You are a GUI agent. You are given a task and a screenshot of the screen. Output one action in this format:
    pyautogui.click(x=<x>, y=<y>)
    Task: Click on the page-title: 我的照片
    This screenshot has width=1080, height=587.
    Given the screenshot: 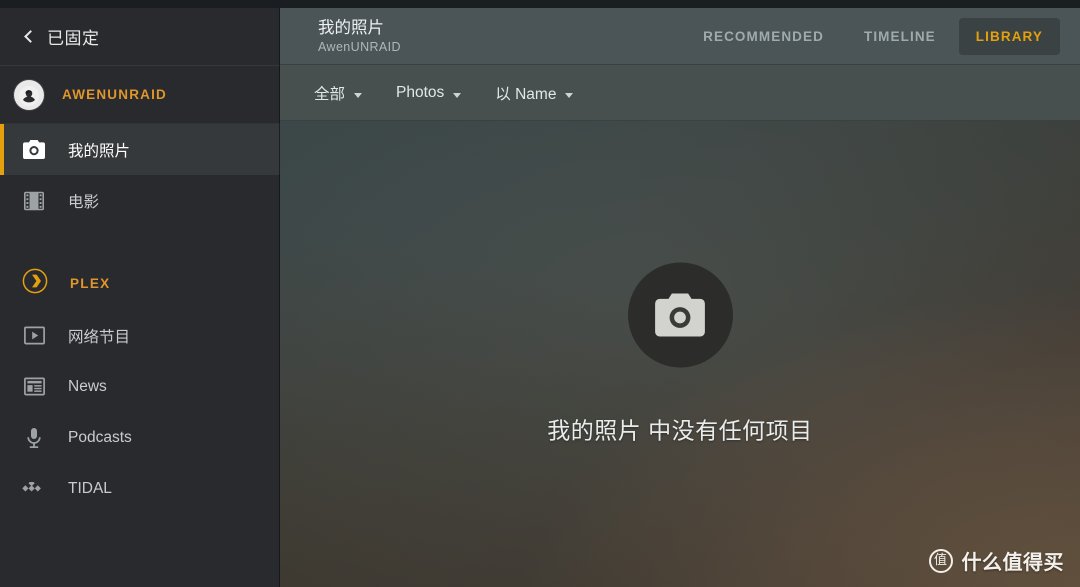 What is the action you would take?
    pyautogui.click(x=351, y=28)
    